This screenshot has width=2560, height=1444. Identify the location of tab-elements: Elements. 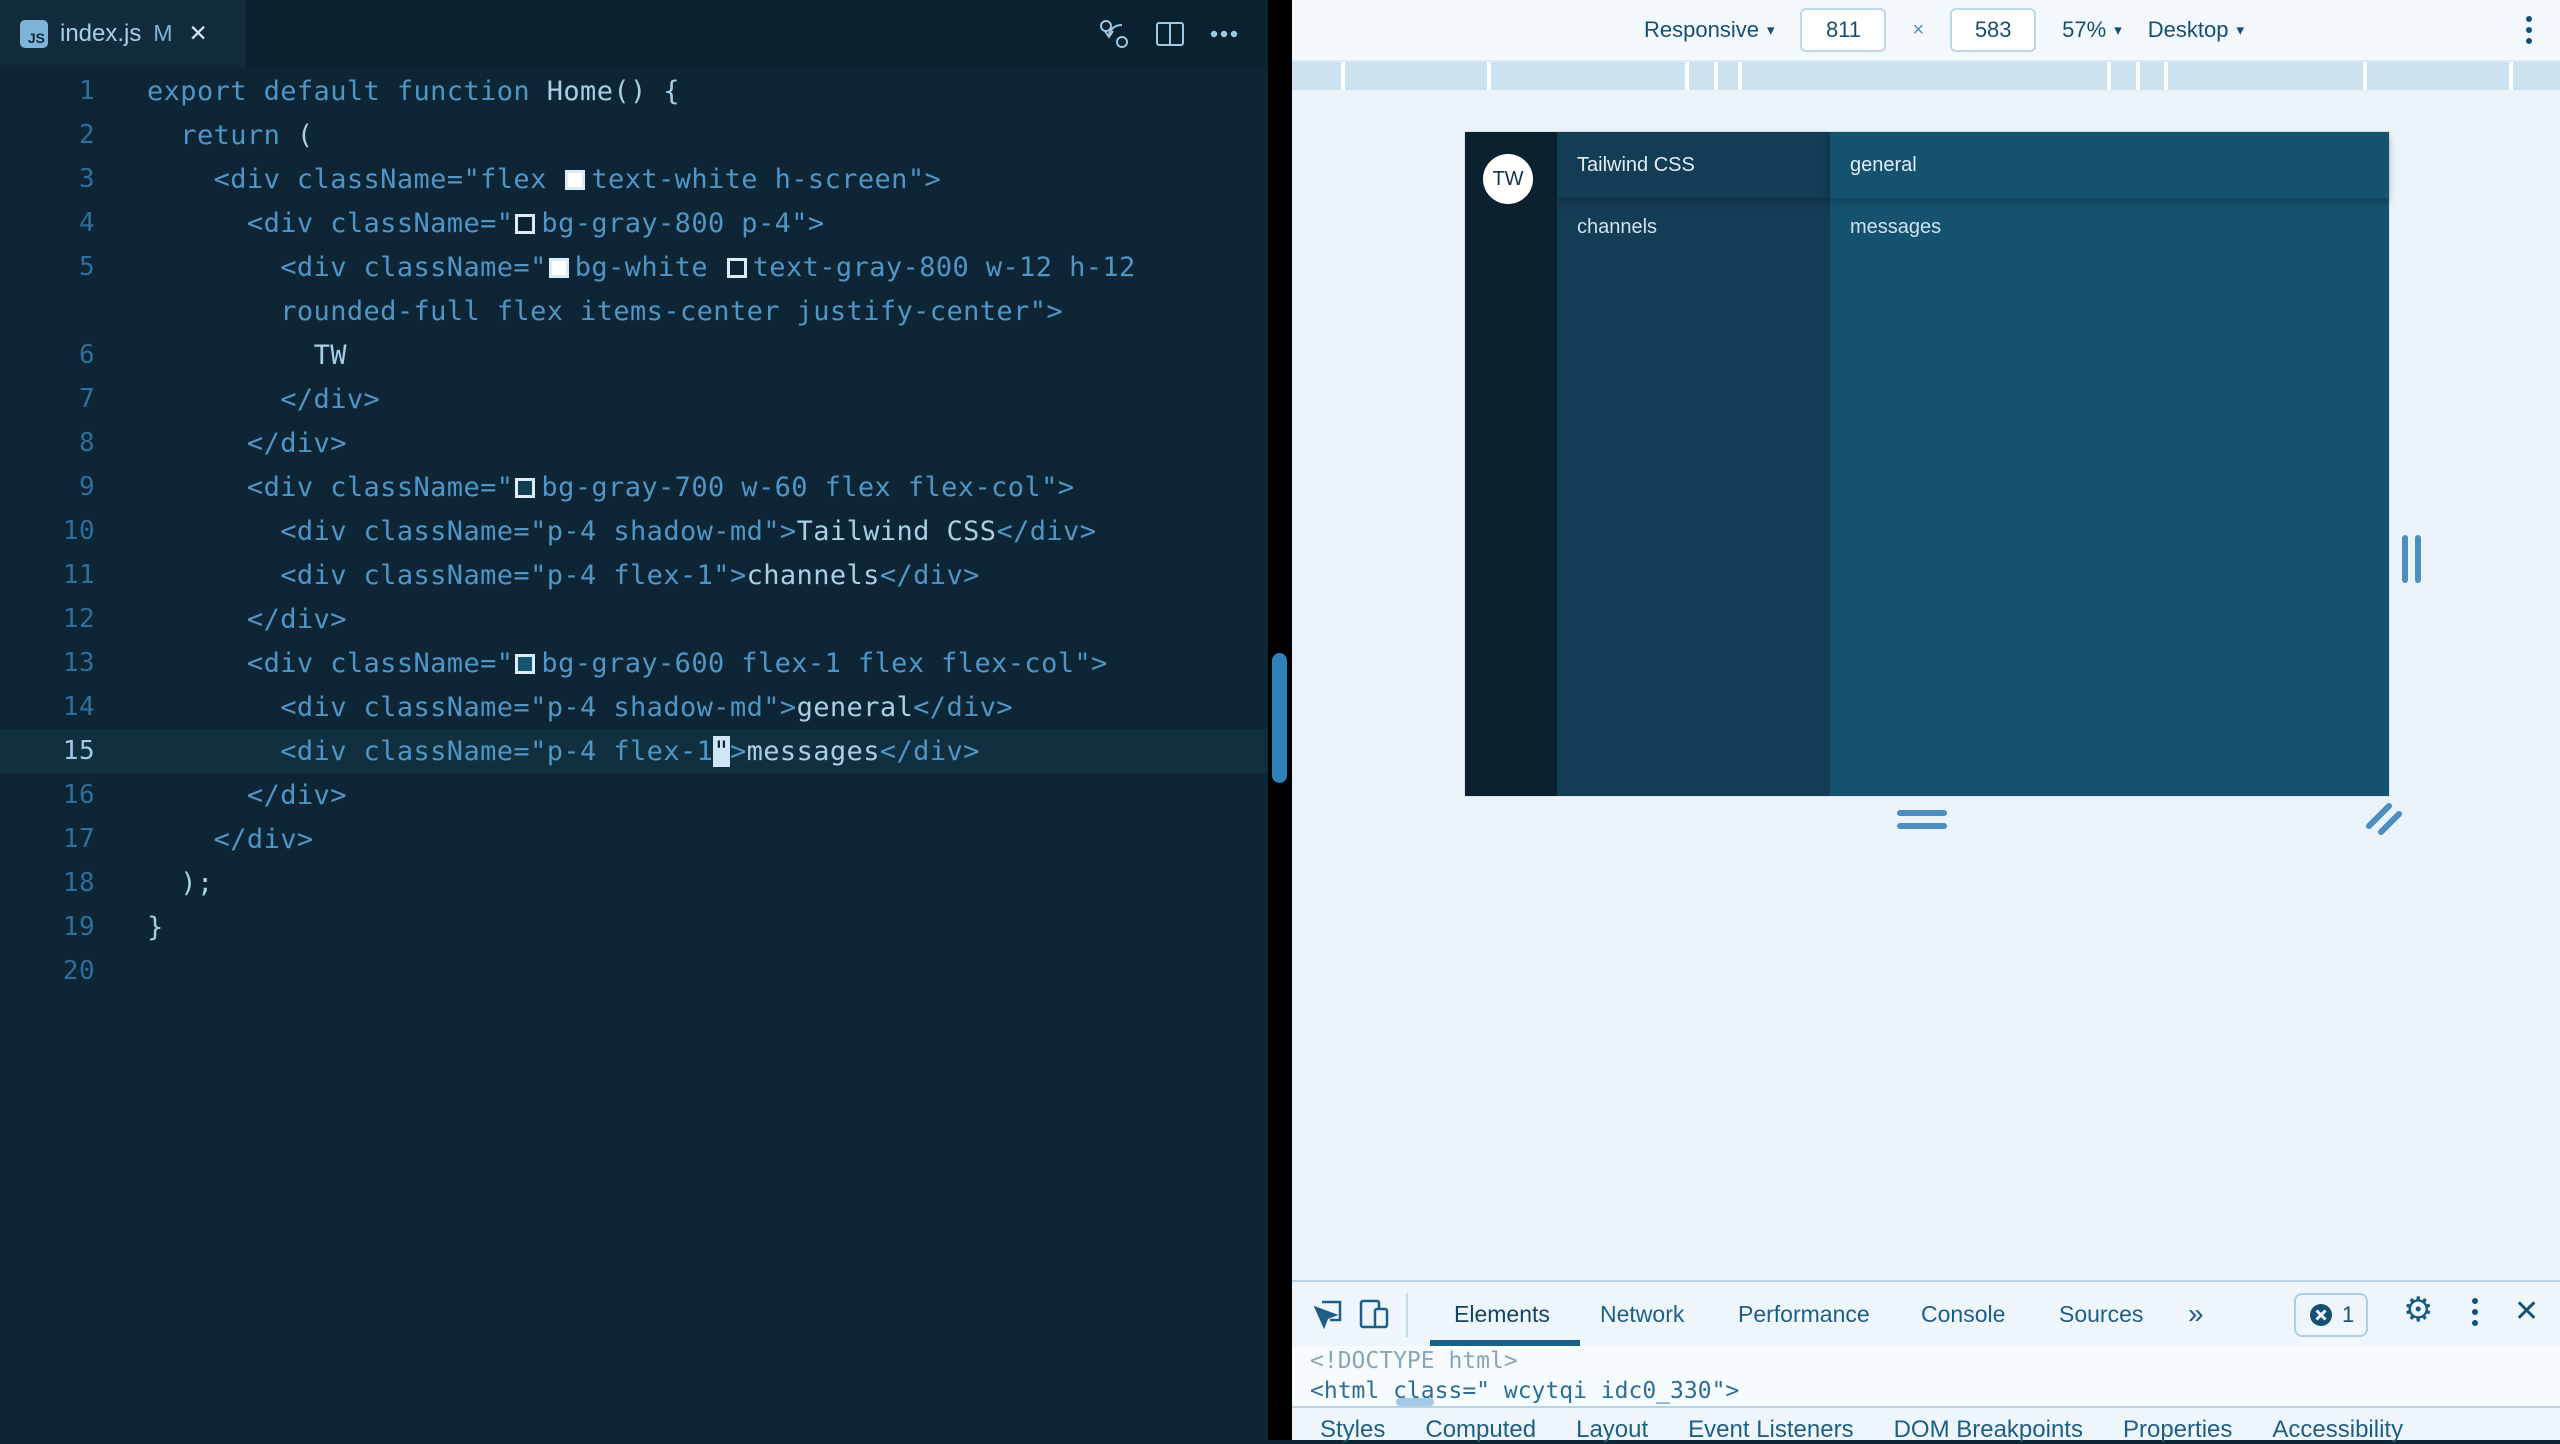
(1502, 1314).